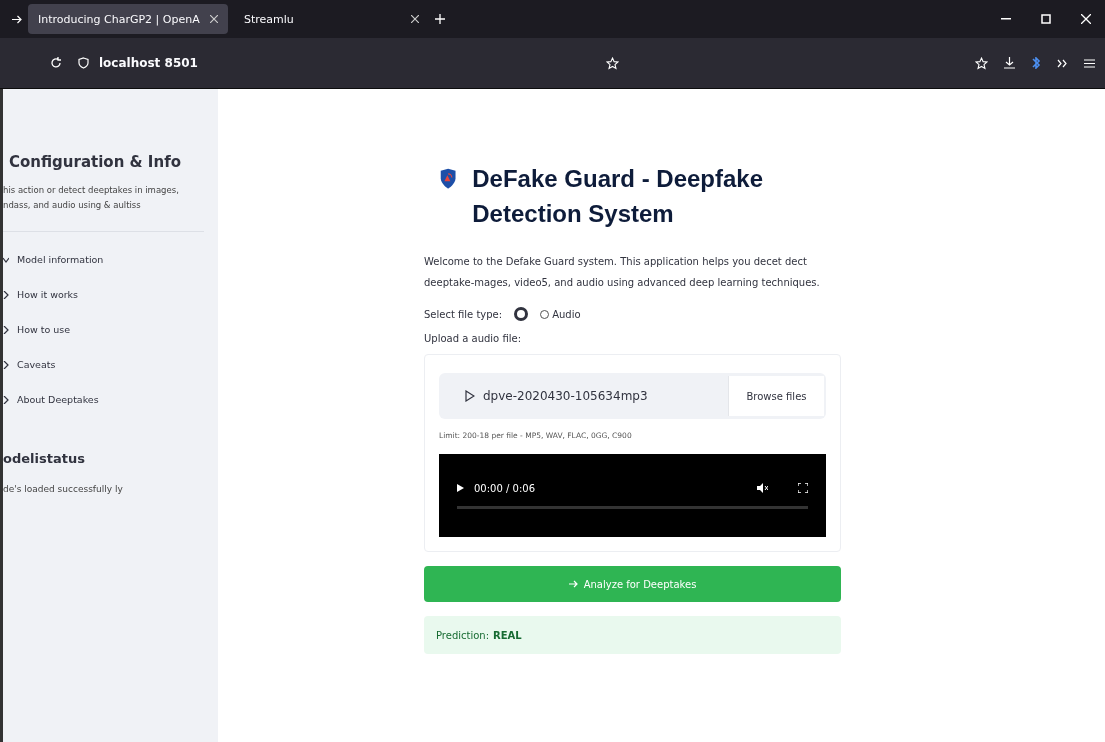 This screenshot has width=1105, height=742. What do you see at coordinates (1006, 19) in the screenshot?
I see `minimize-icon` at bounding box center [1006, 19].